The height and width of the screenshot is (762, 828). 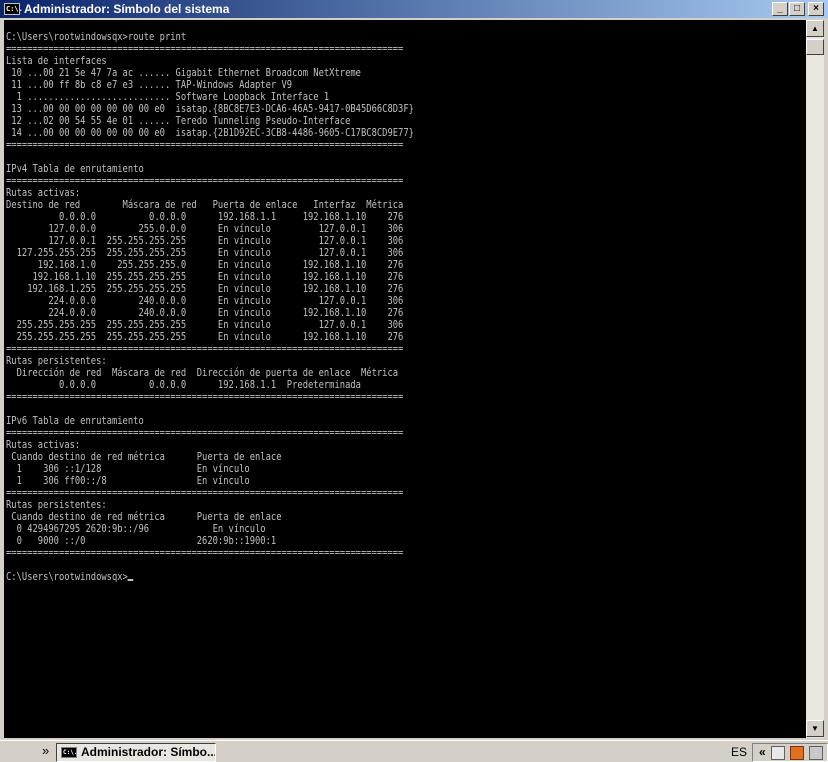 What do you see at coordinates (762, 752) in the screenshot?
I see `tray-expand-chevron: «` at bounding box center [762, 752].